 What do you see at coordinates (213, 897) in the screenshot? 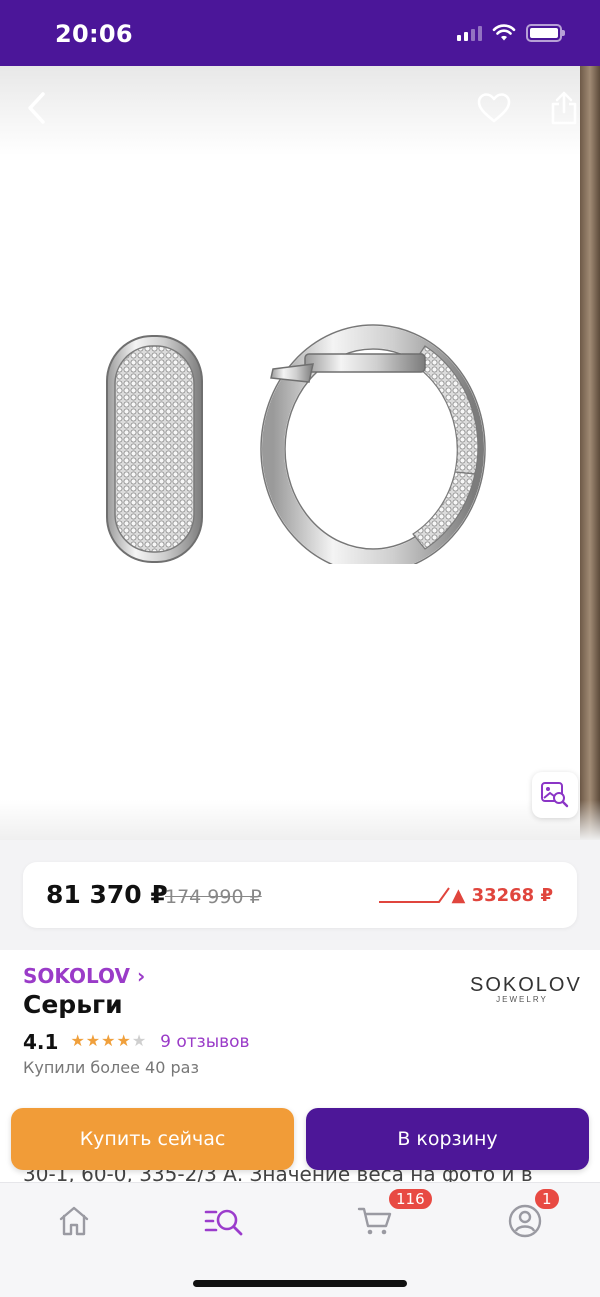
I see `old-price: 174 990 ₽` at bounding box center [213, 897].